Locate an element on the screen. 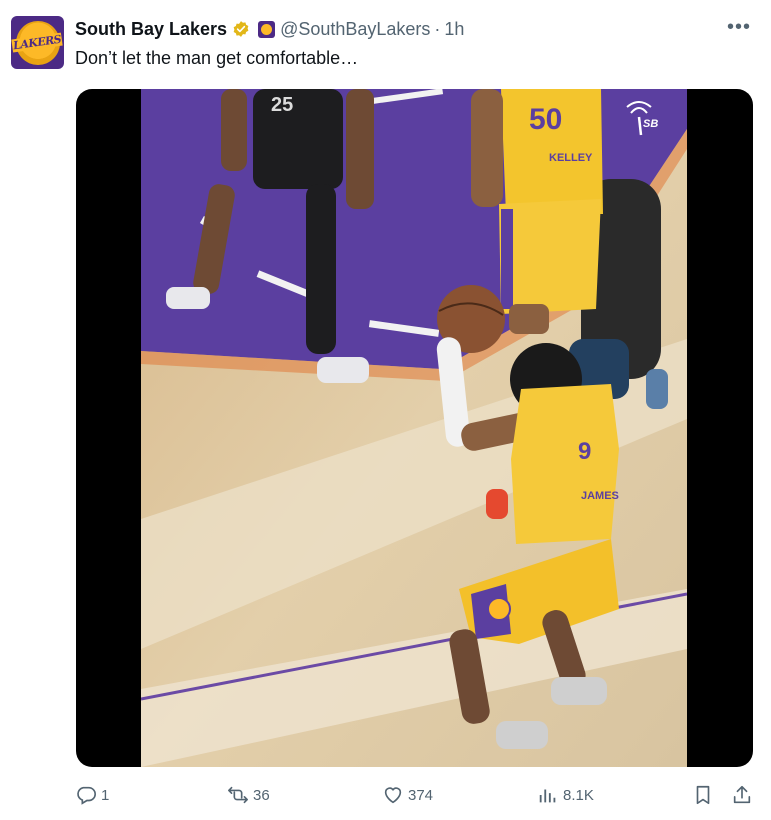 The width and height of the screenshot is (771, 820). views-icon is located at coordinates (547, 796).